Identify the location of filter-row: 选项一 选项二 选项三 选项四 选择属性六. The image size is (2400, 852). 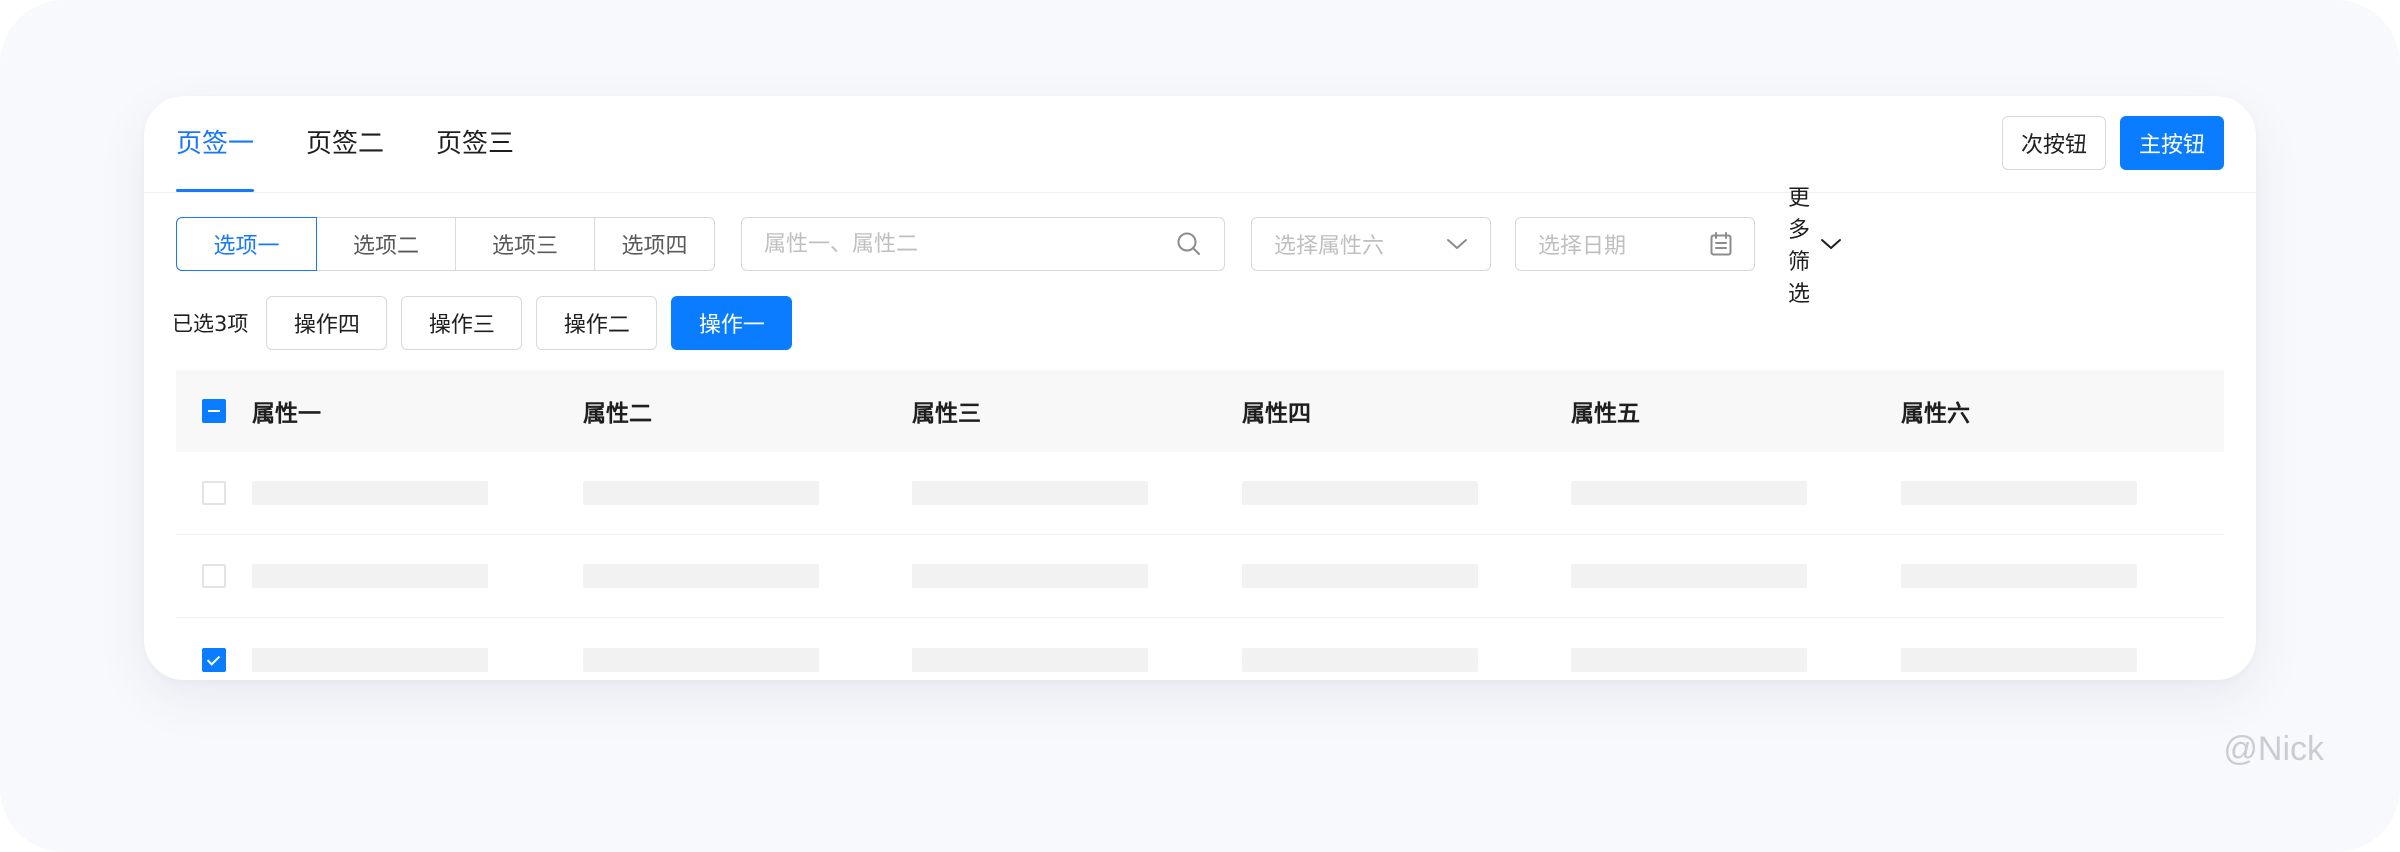
(1009, 246).